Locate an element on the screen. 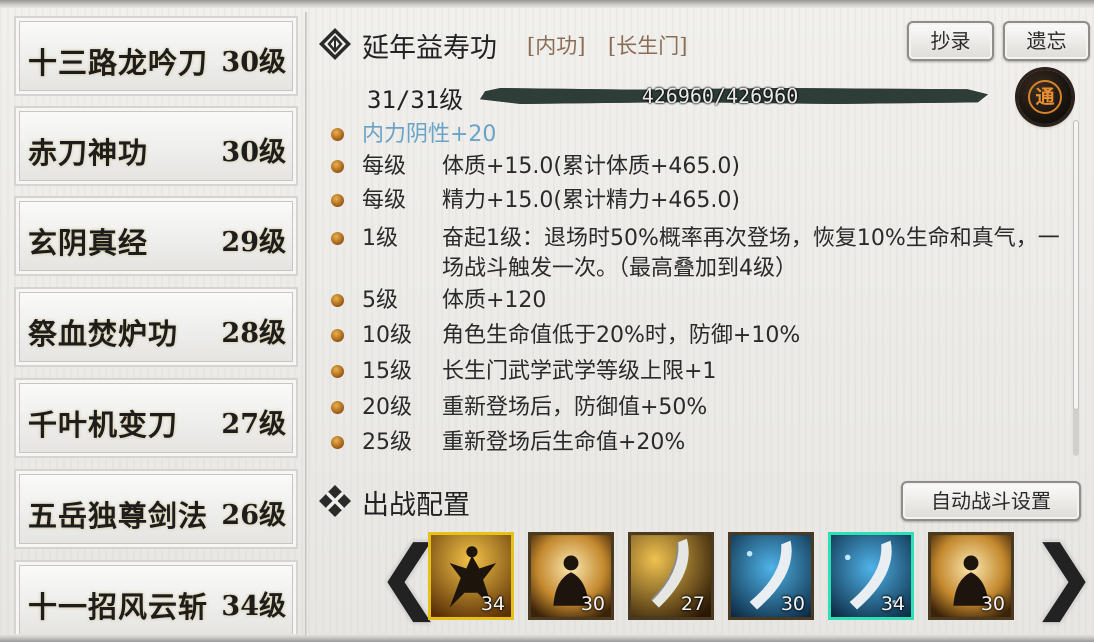  skill-list-item-level: 27级 is located at coordinates (253, 424).